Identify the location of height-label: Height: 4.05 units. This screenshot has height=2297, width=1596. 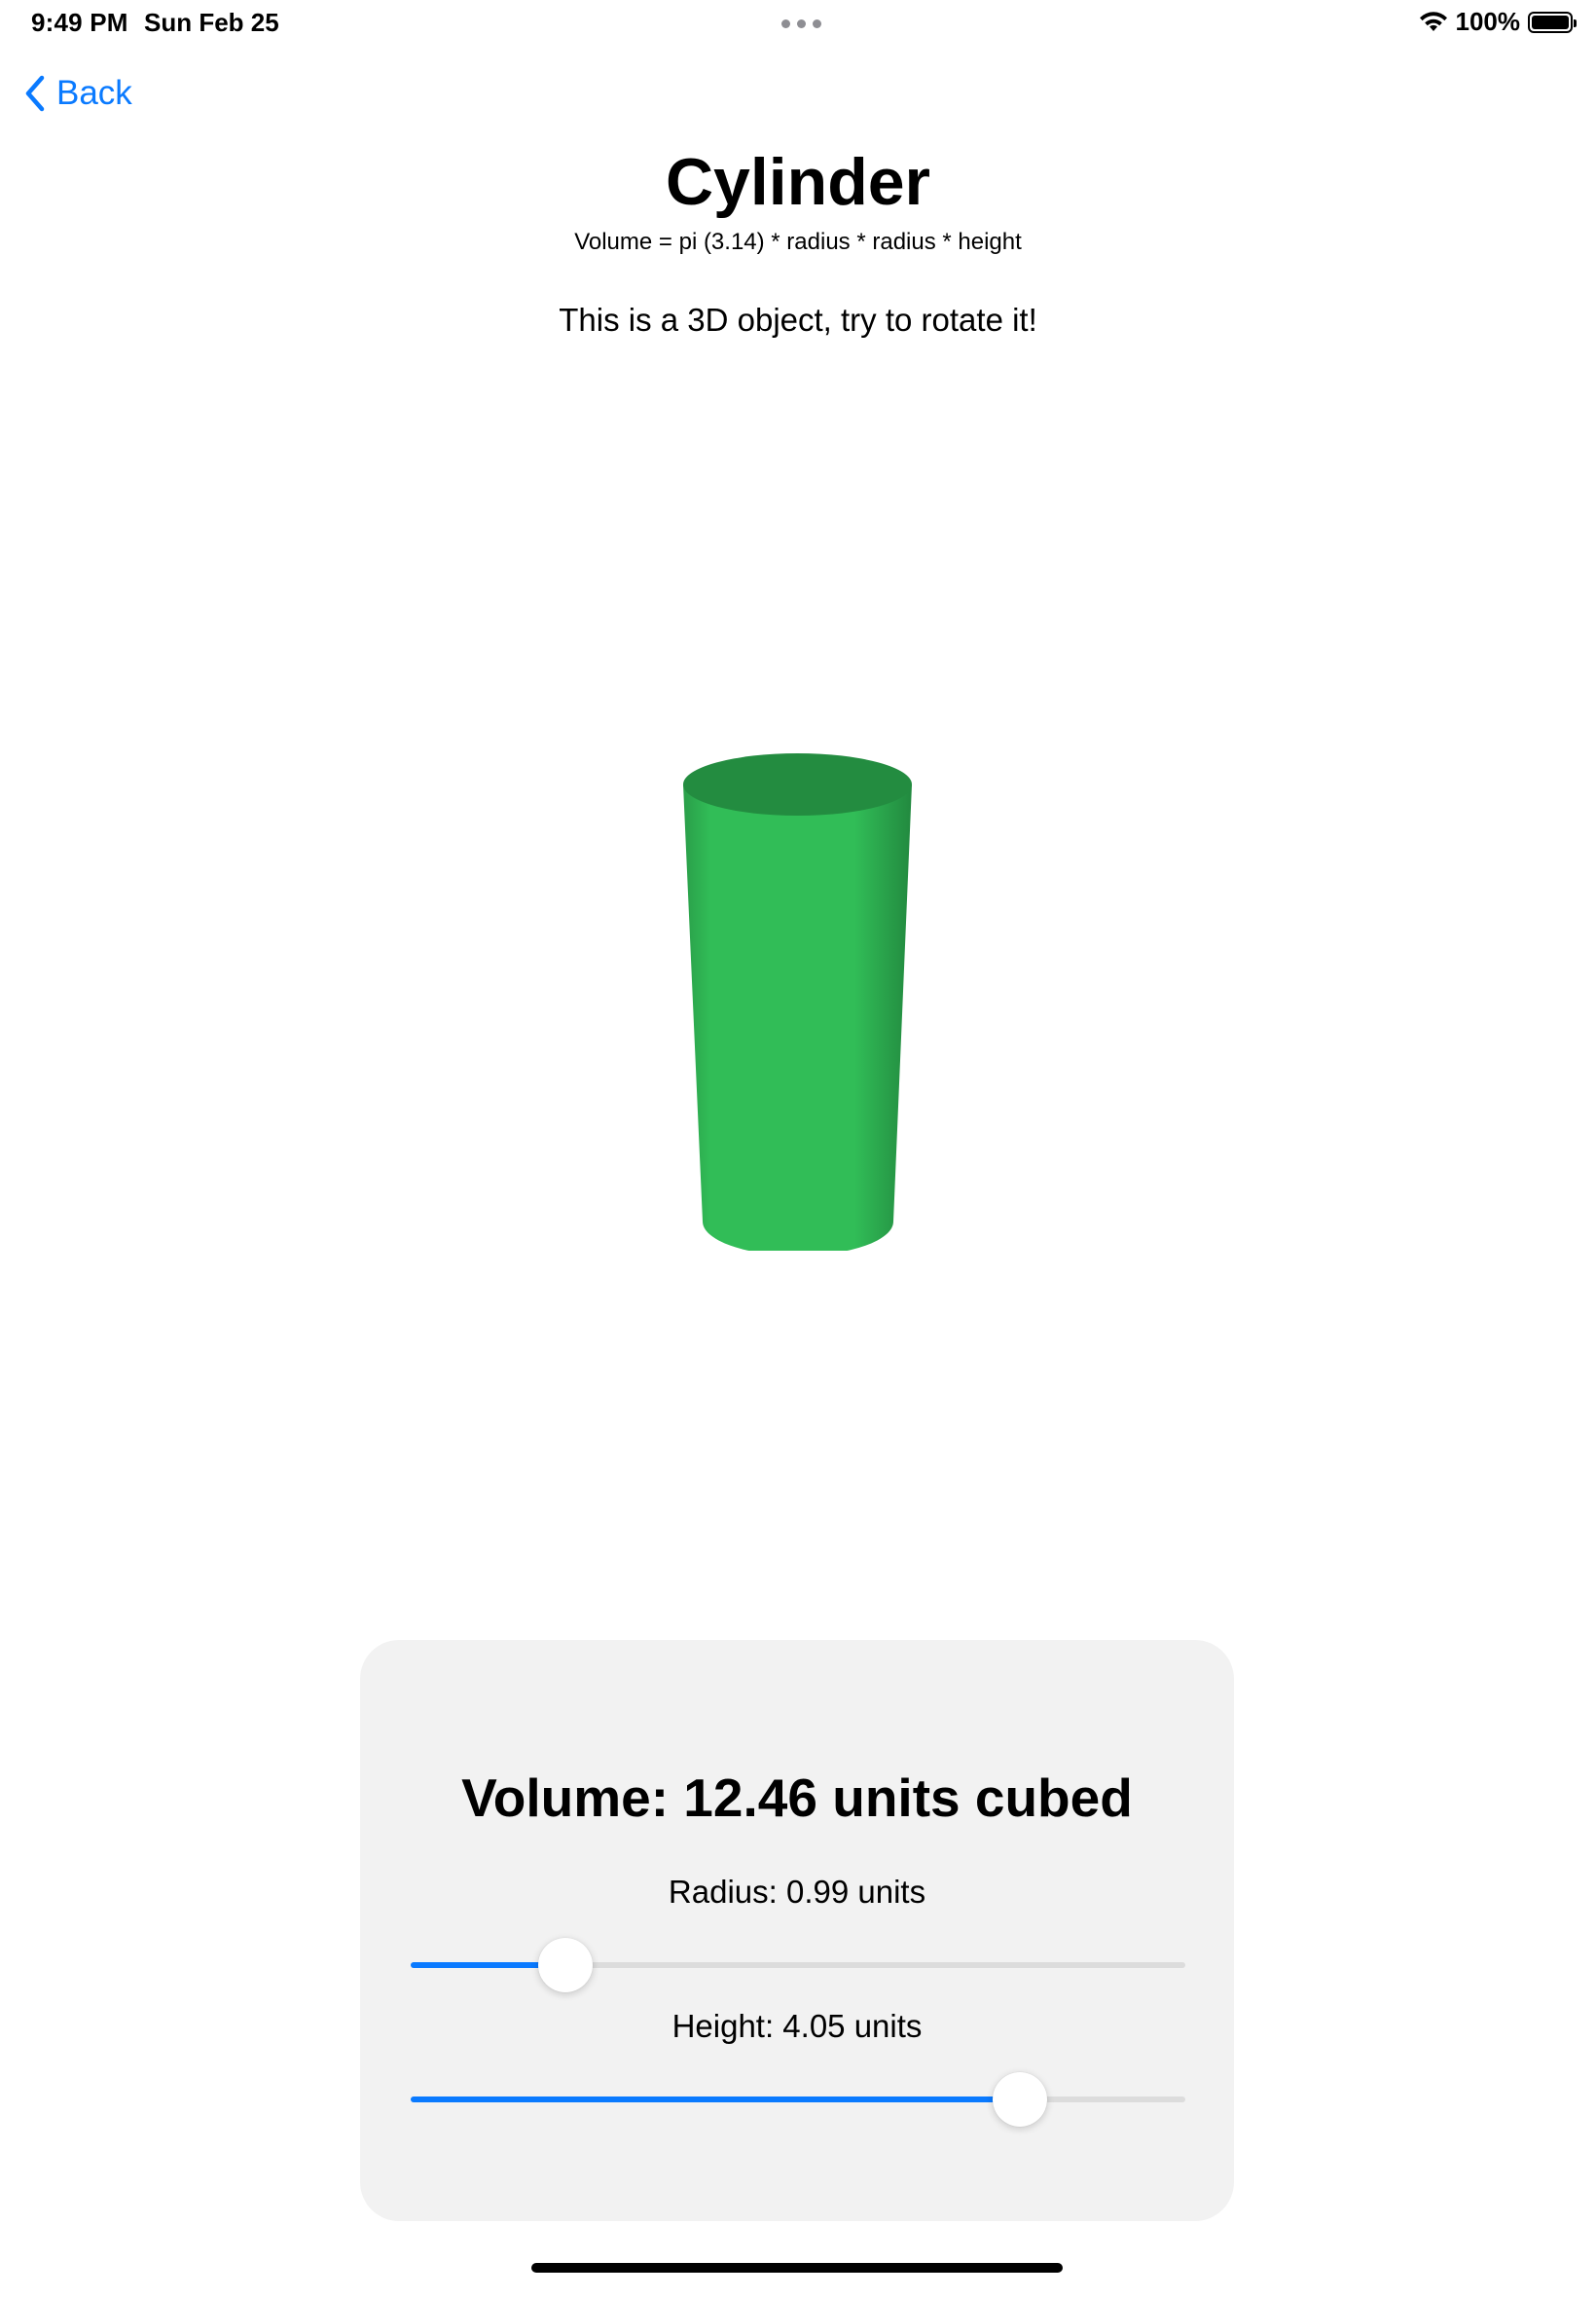
(797, 2026).